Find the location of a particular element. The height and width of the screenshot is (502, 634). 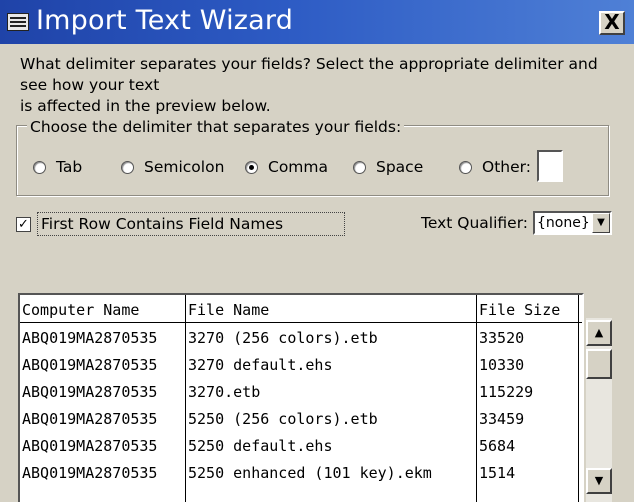

radio-comma-circle is located at coordinates (251, 167).